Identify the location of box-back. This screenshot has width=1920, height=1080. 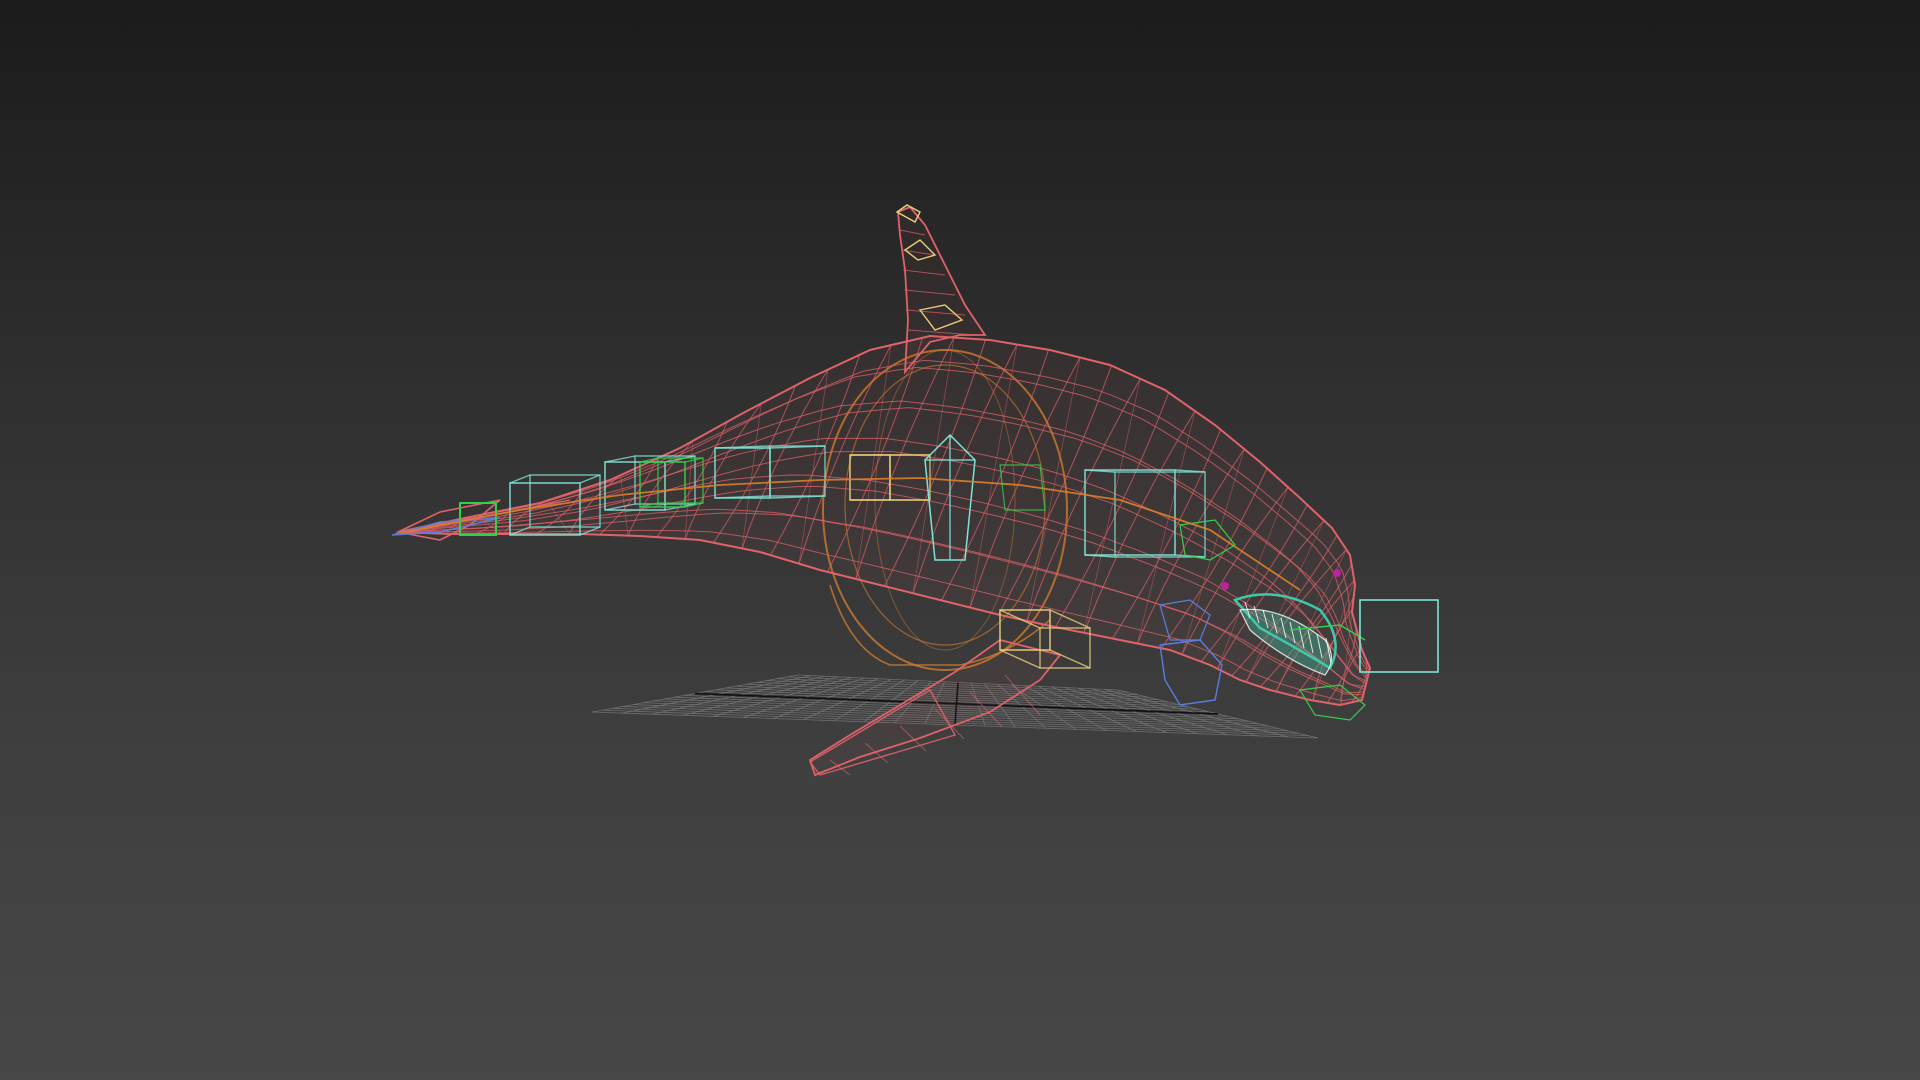
(1399, 636).